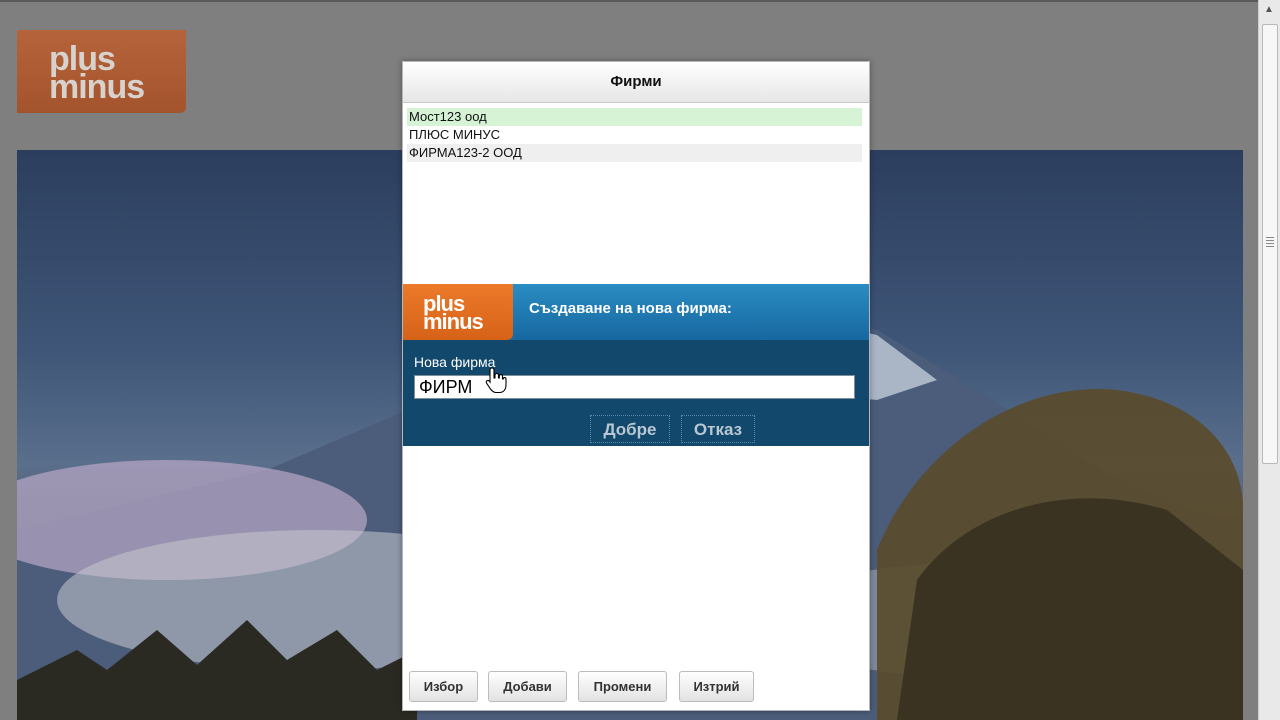  I want to click on background-logo: plus minus, so click(101, 71).